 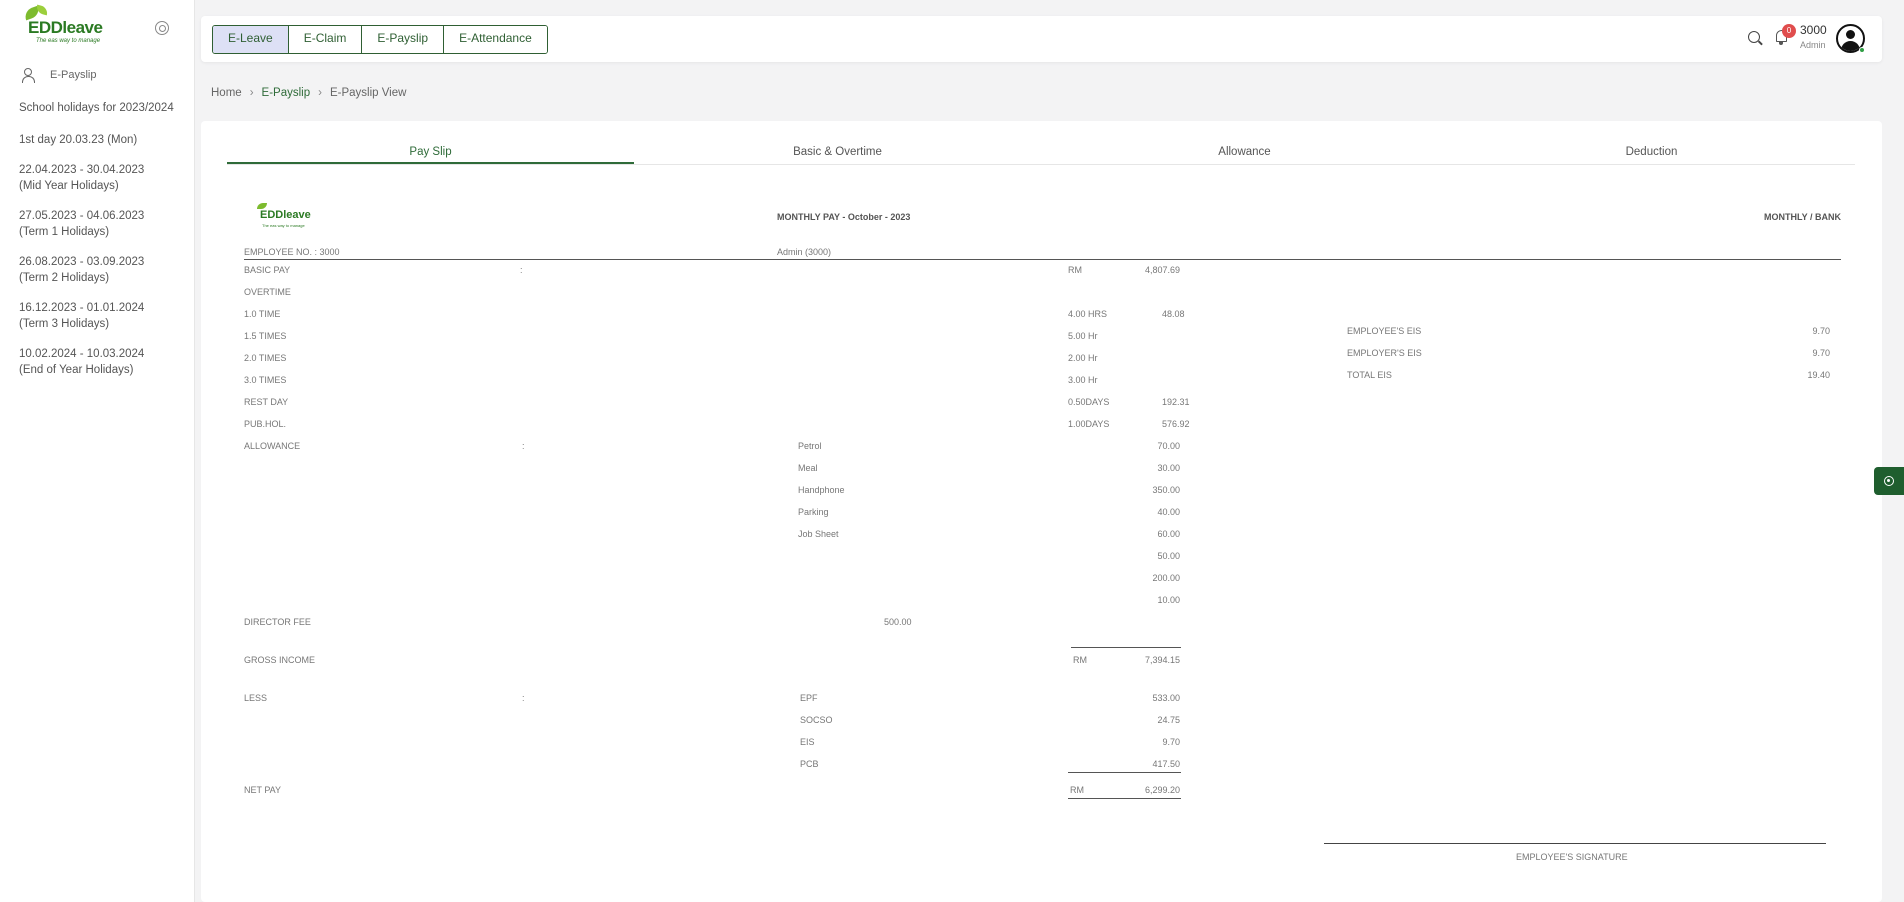 I want to click on allowance-value: 350.00, so click(x=1166, y=490).